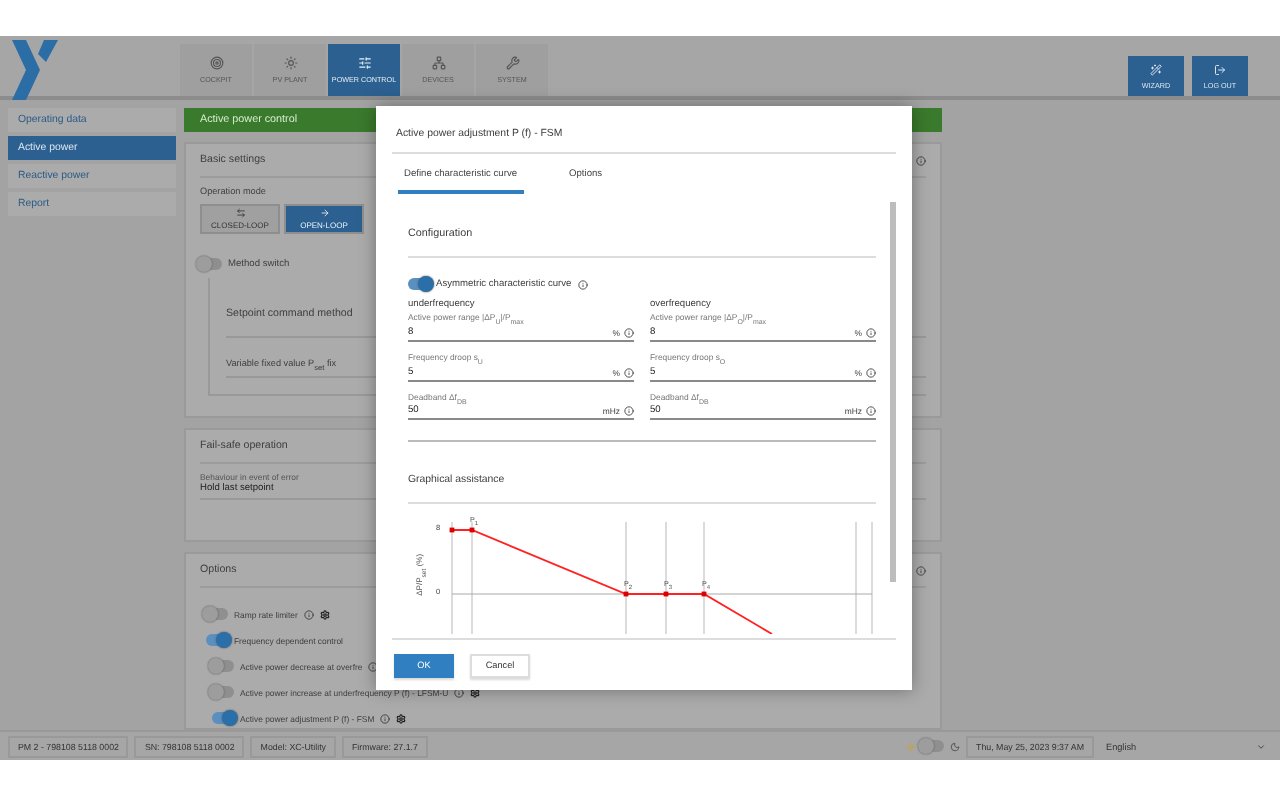  Describe the element at coordinates (324, 213) in the screenshot. I see `arrow-icon` at that location.